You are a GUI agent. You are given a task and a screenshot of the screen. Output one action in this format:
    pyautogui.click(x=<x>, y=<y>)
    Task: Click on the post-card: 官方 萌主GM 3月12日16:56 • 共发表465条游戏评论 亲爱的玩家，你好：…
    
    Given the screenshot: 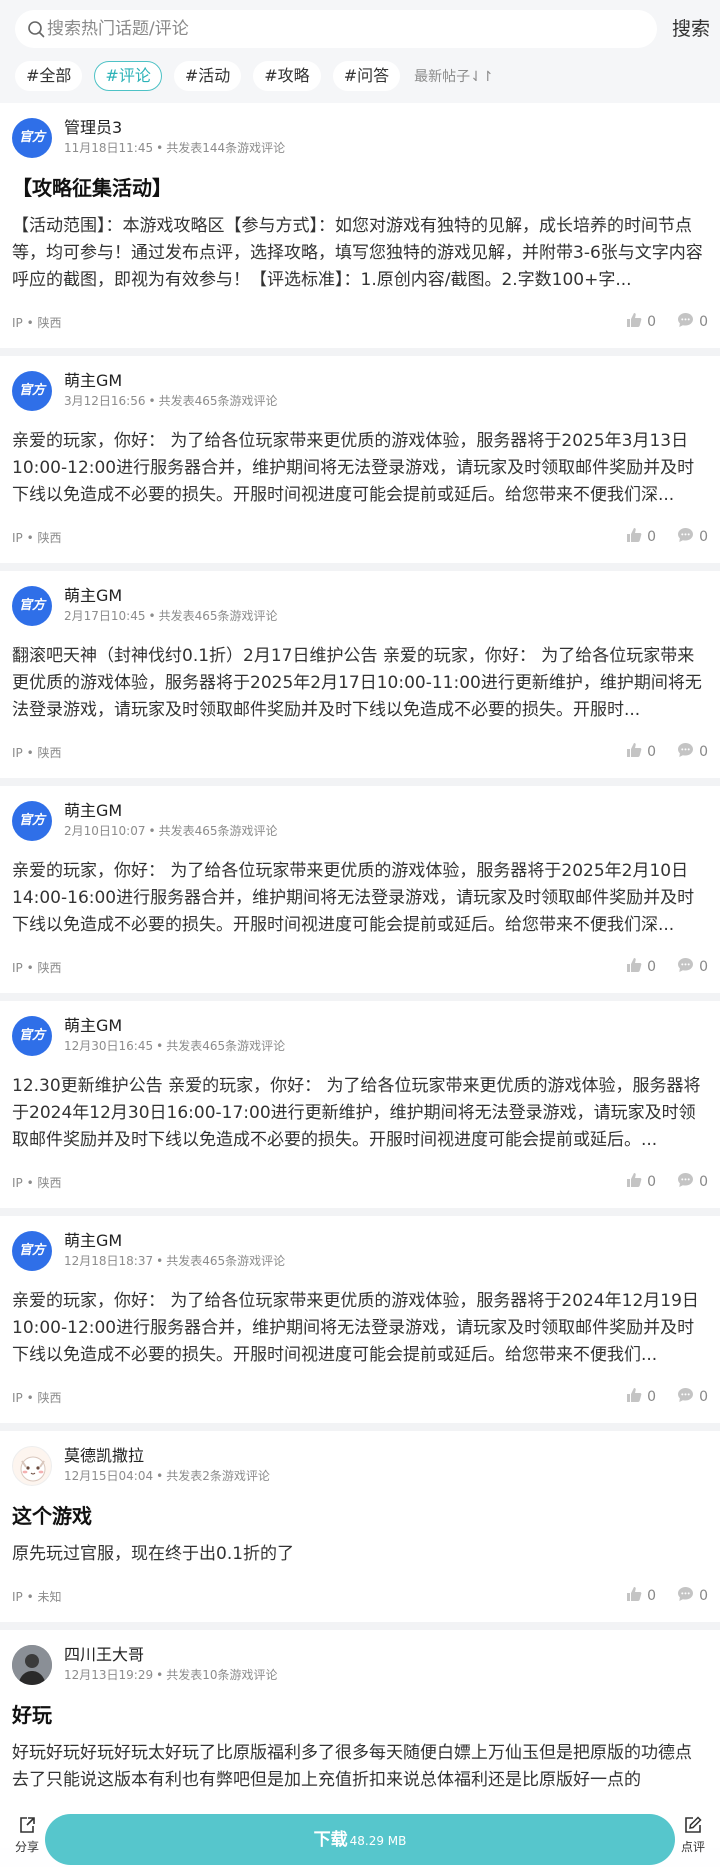 What is the action you would take?
    pyautogui.click(x=360, y=459)
    